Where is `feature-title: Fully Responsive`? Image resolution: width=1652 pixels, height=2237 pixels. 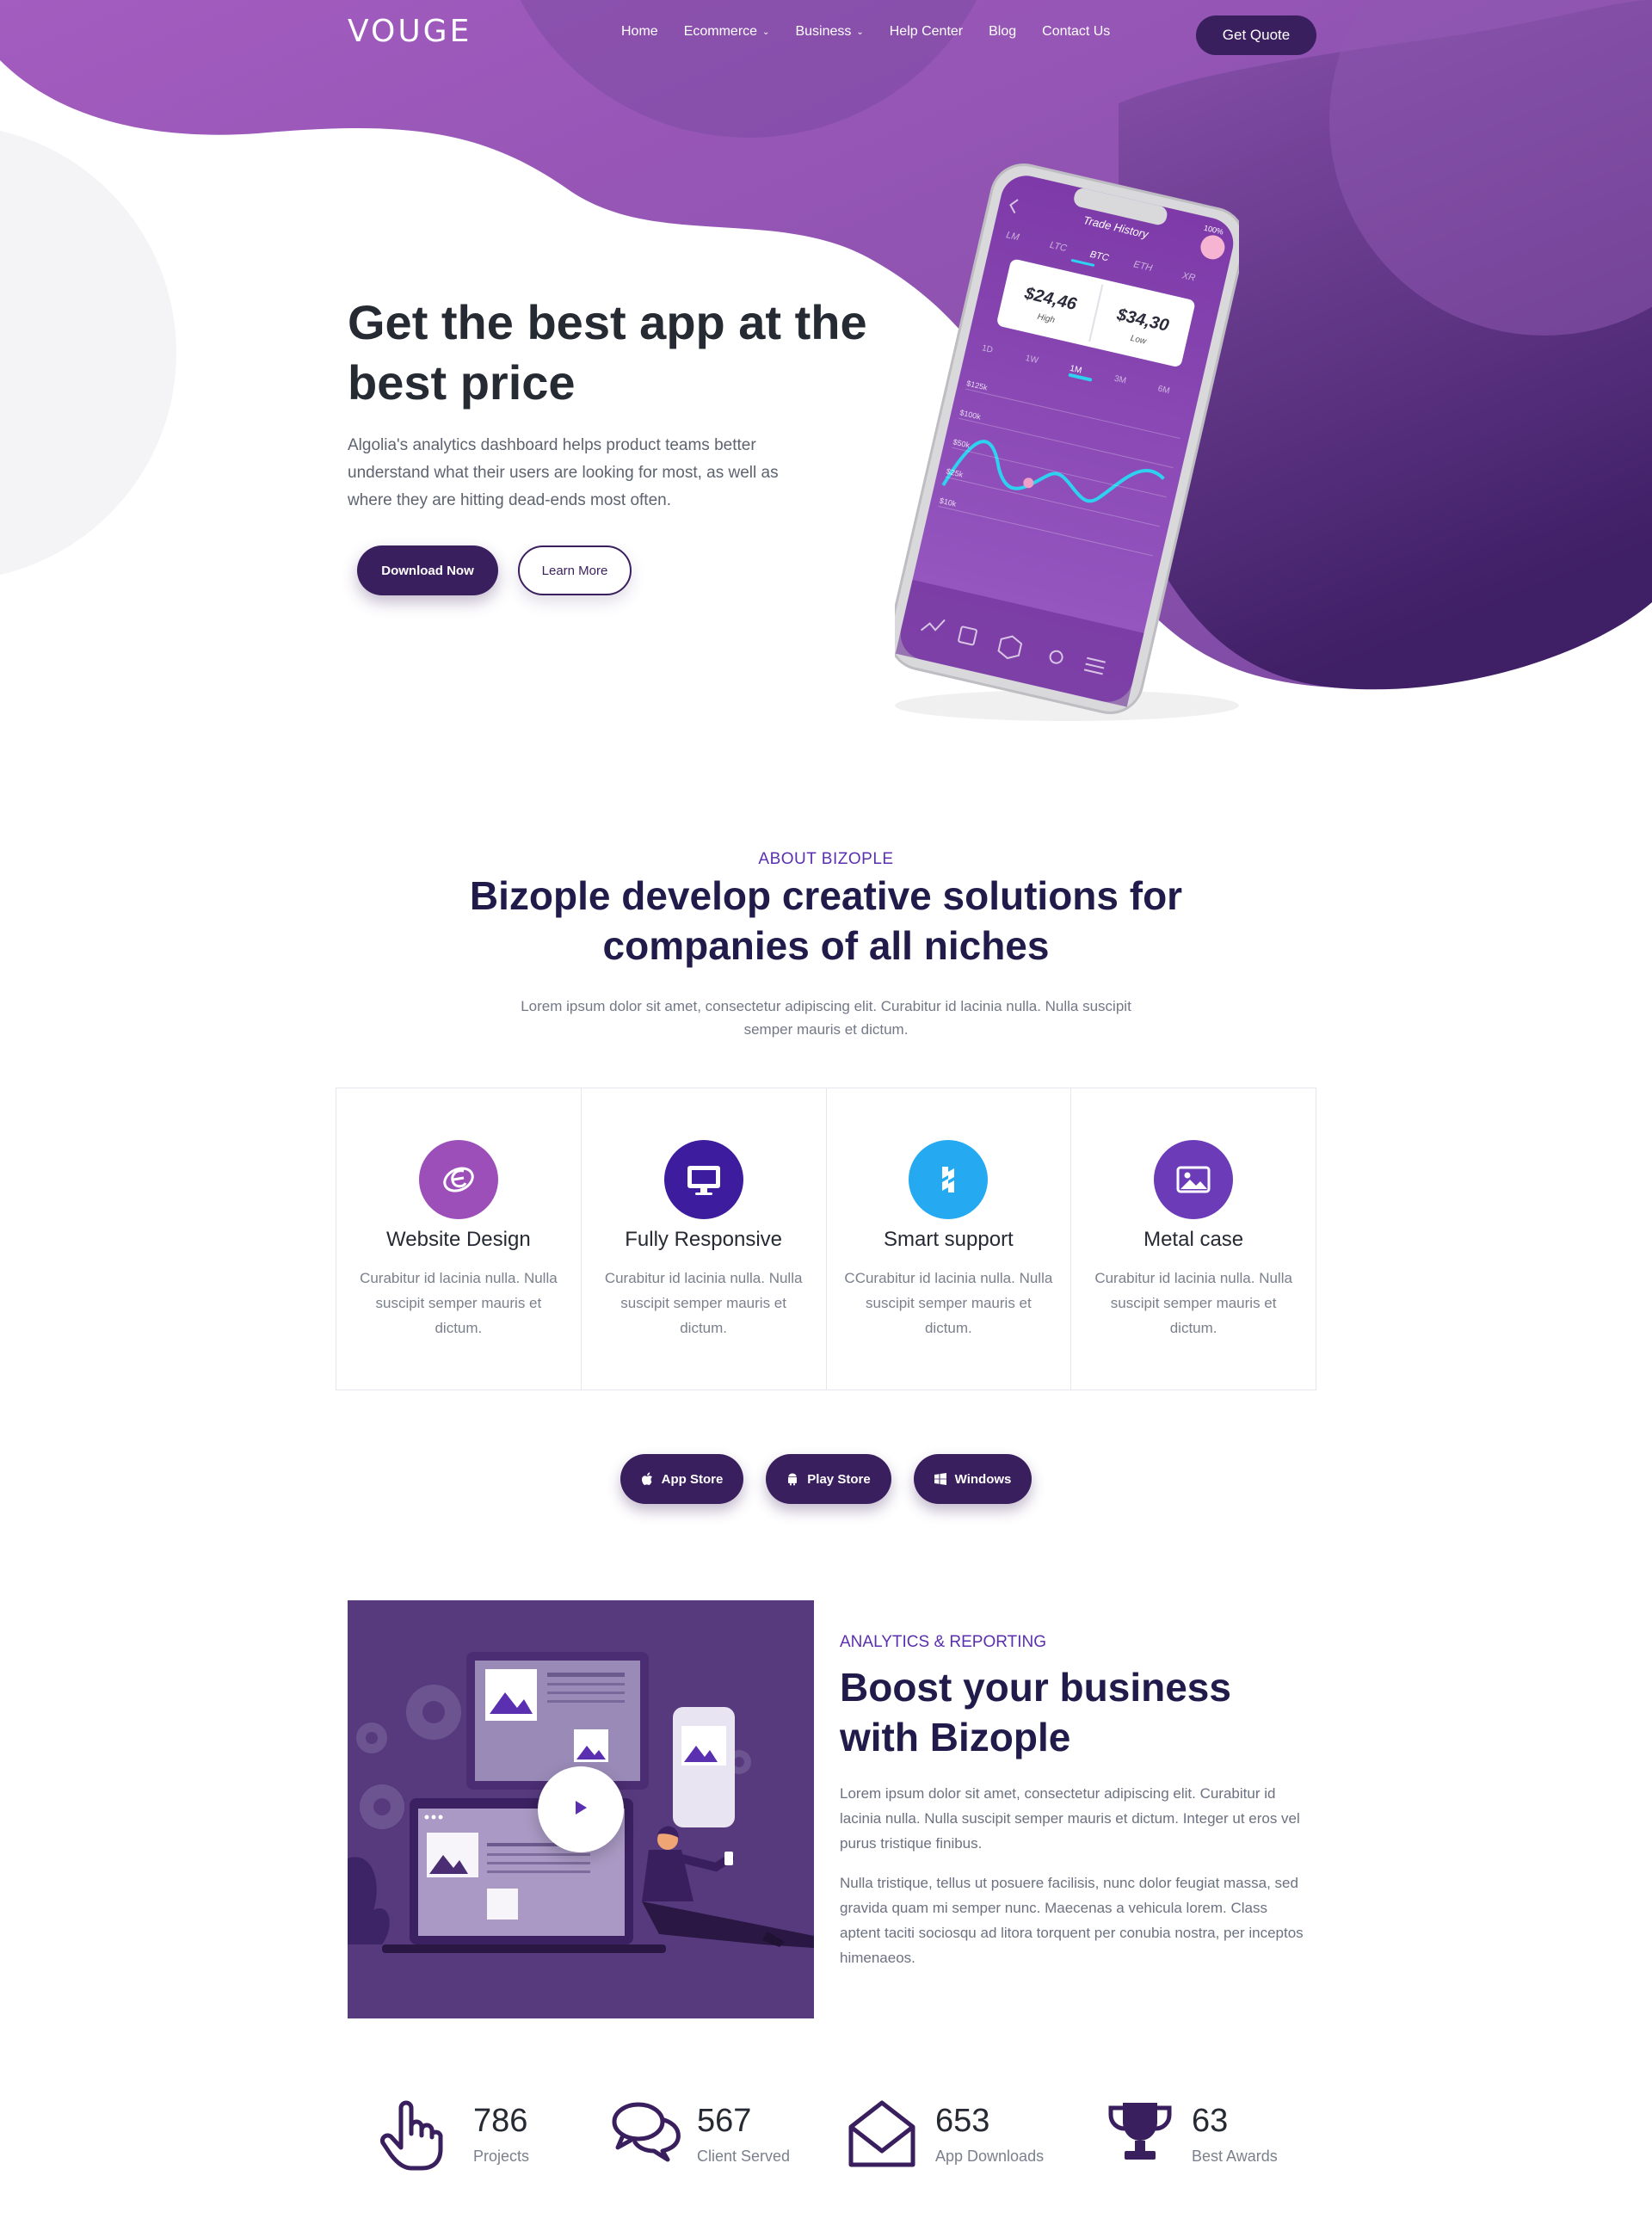
feature-title: Fully Responsive is located at coordinates (703, 1239).